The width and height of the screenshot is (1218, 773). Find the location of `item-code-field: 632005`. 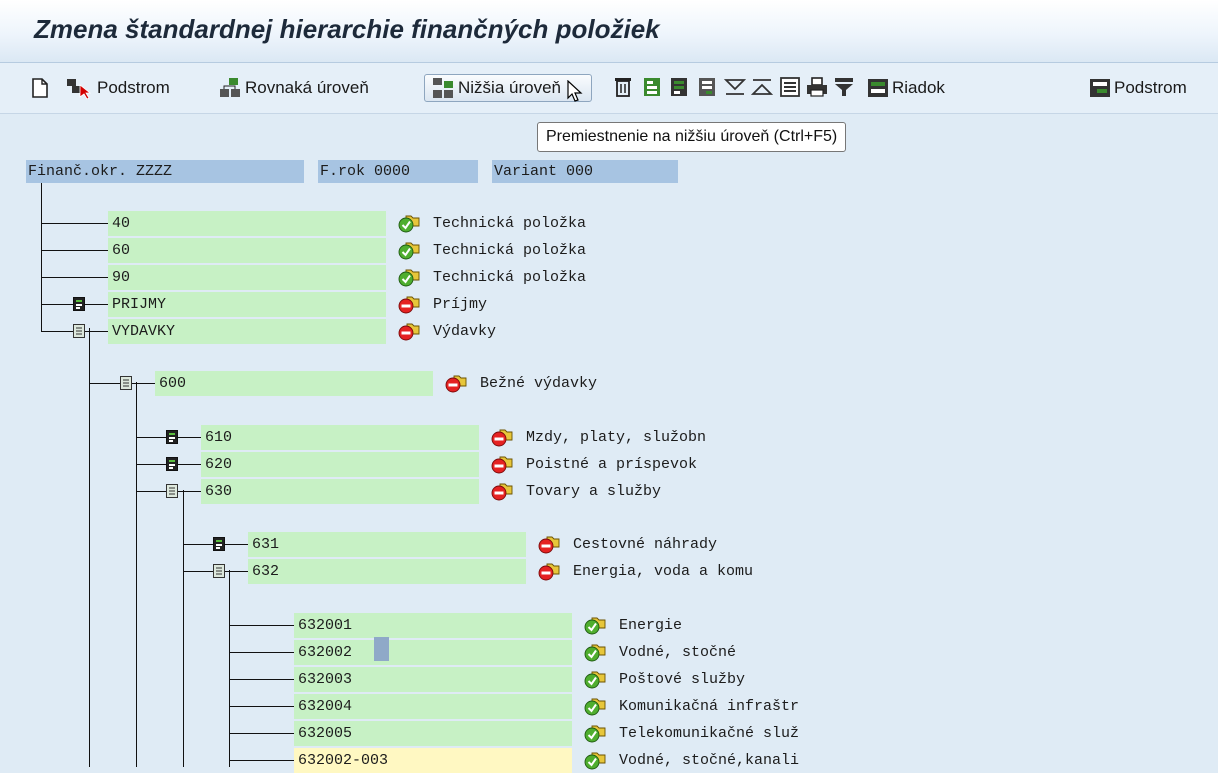

item-code-field: 632005 is located at coordinates (433, 733).